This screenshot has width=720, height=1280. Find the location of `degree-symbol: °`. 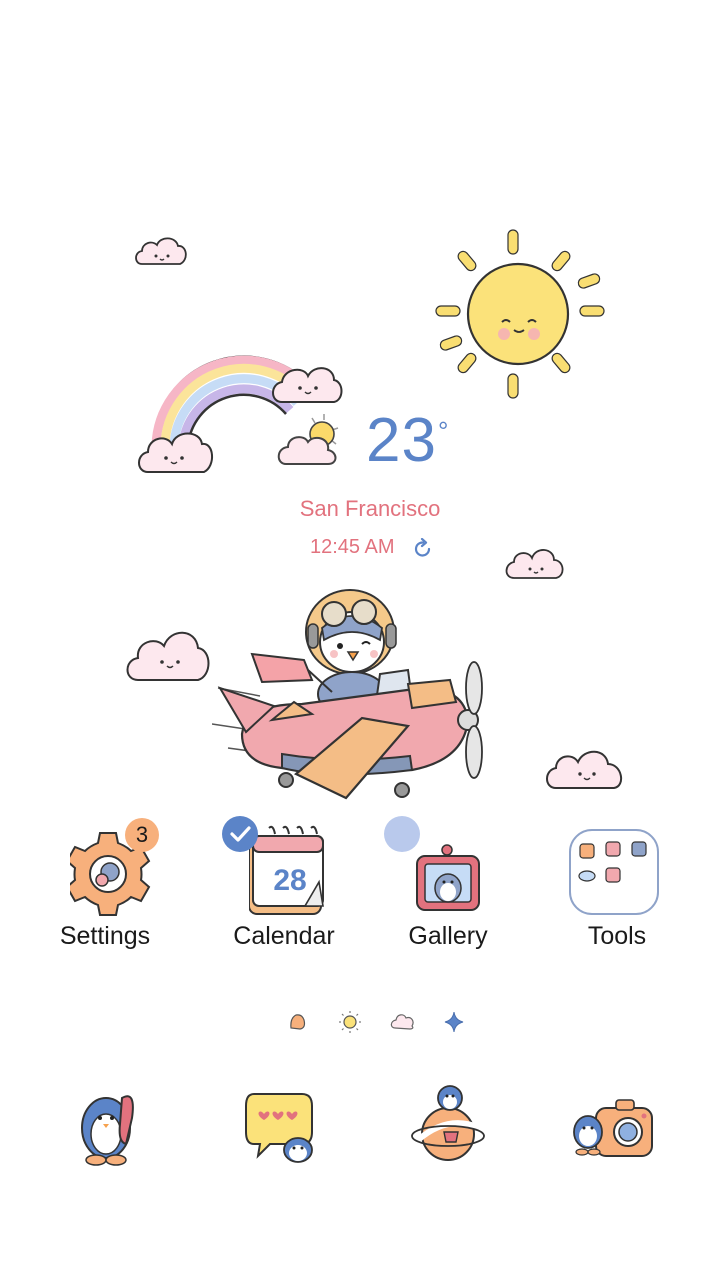

degree-symbol: ° is located at coordinates (443, 431).